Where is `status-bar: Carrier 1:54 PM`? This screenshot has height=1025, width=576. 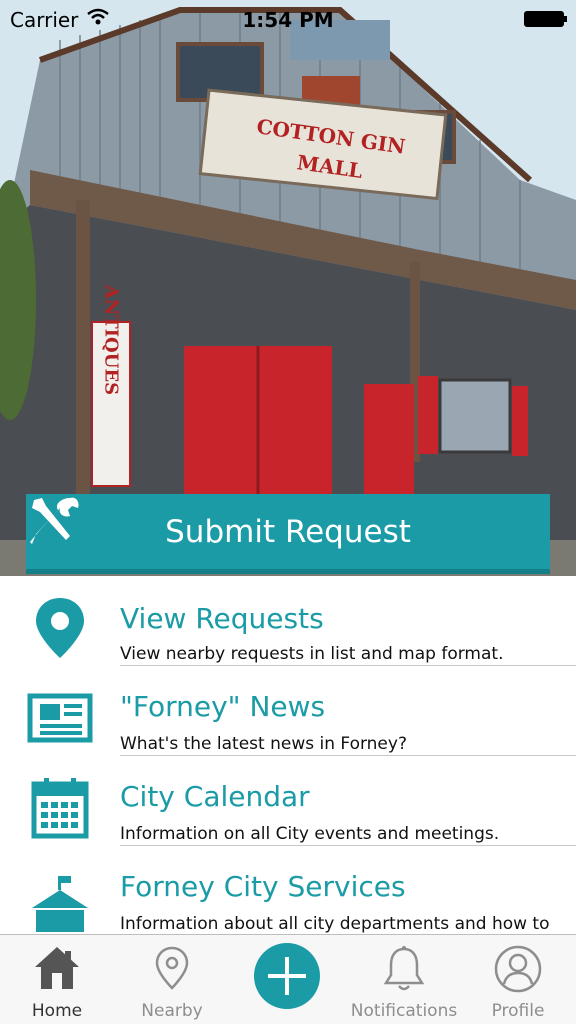
status-bar: Carrier 1:54 PM is located at coordinates (288, 20).